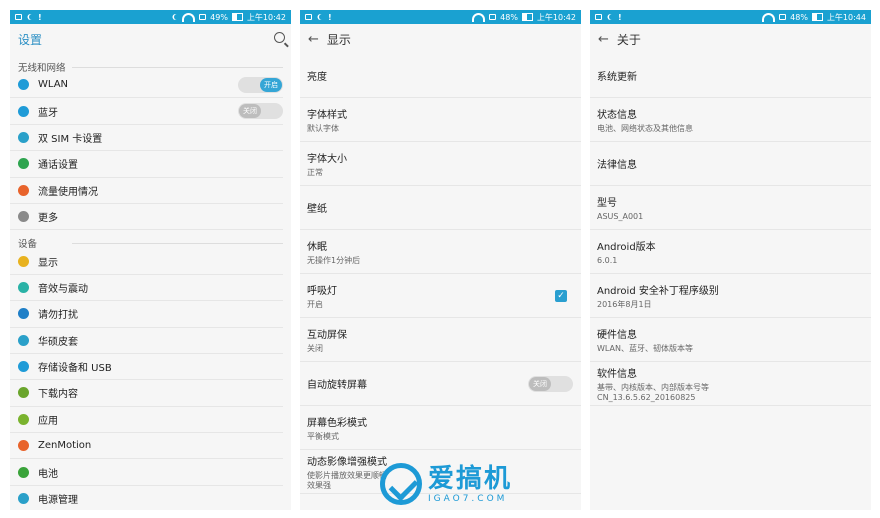 This screenshot has width=880, height=518. What do you see at coordinates (440, 384) in the screenshot?
I see `list-item: 自动旋转屏幕 关闭` at bounding box center [440, 384].